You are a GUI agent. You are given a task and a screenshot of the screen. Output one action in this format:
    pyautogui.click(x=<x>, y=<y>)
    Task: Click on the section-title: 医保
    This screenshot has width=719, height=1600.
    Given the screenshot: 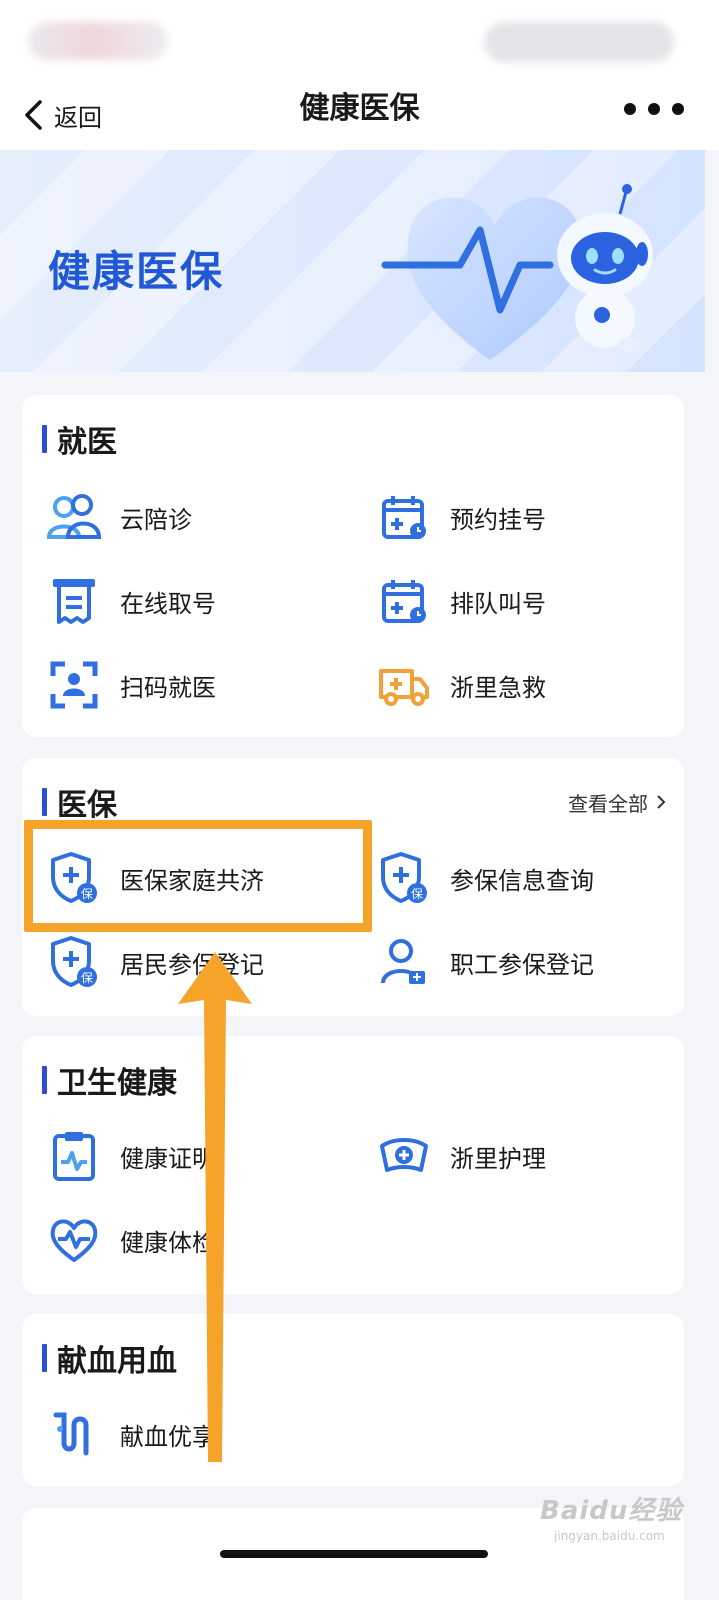 What is the action you would take?
    pyautogui.click(x=87, y=805)
    